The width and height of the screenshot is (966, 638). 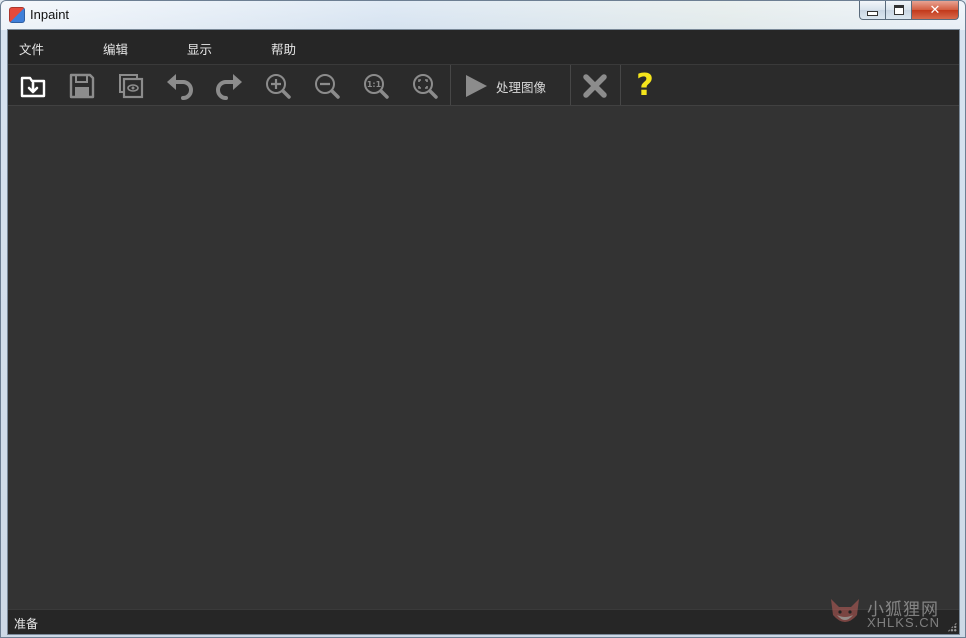 What do you see at coordinates (26, 624) in the screenshot?
I see `status-text: 准备` at bounding box center [26, 624].